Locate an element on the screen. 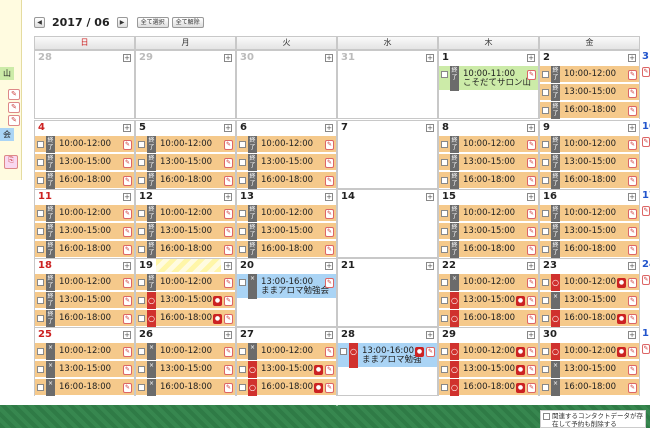  deselect-all-button: 全て解除 is located at coordinates (187, 22).